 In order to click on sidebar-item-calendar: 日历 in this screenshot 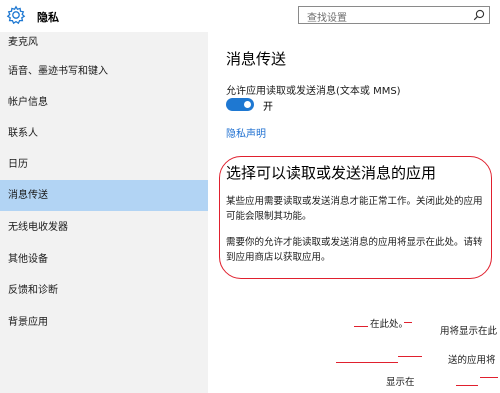, I will do `click(104, 164)`.